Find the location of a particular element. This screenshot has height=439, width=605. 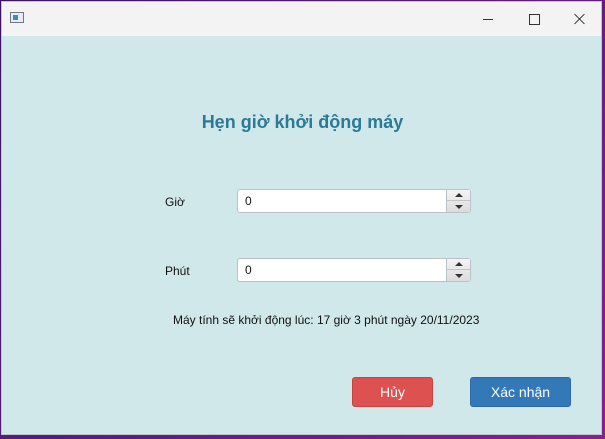

app-icon is located at coordinates (17, 17).